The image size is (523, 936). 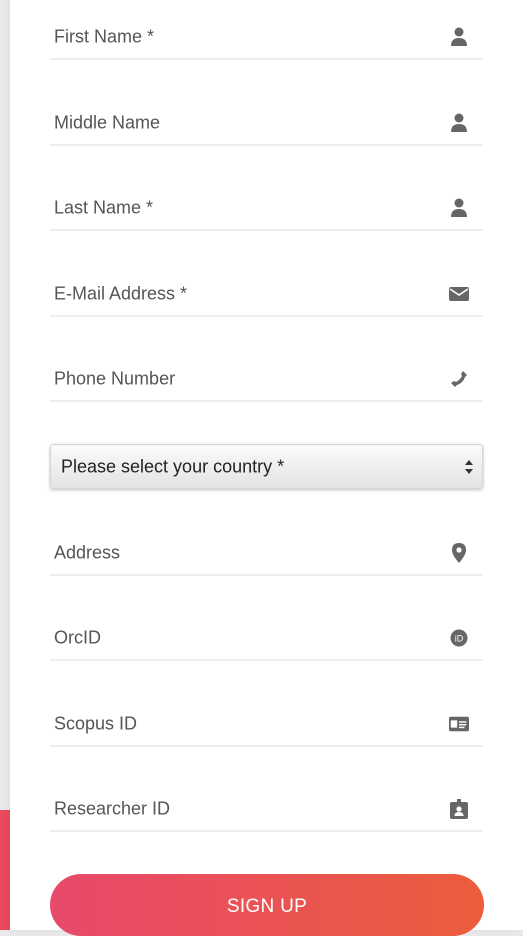 What do you see at coordinates (104, 207) in the screenshot?
I see `last-name-placeholder: Last Name *` at bounding box center [104, 207].